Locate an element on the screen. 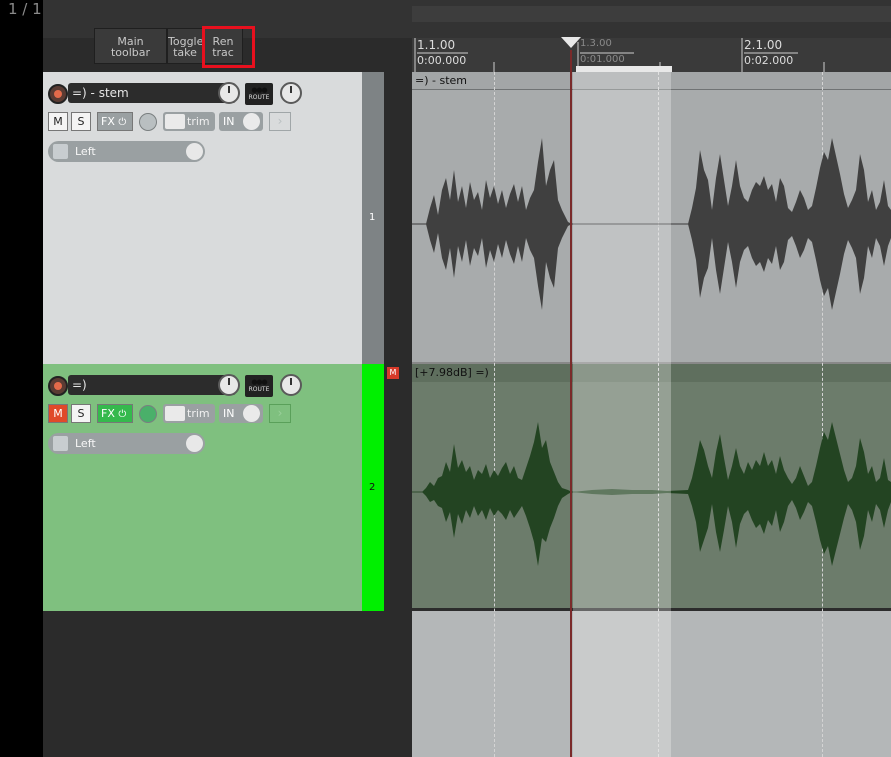 Image resolution: width=891 pixels, height=757 pixels. play-cursor-line is located at coordinates (571, 403).